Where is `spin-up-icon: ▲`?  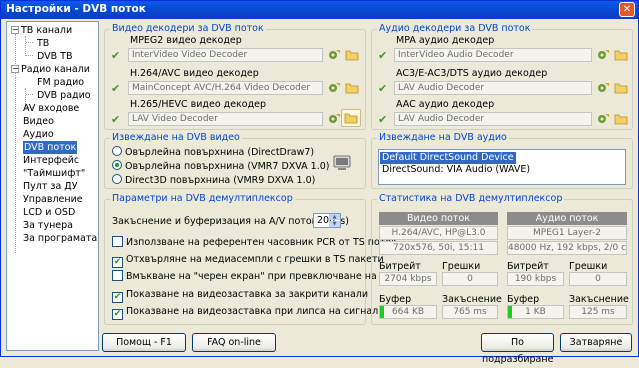 spin-up-icon: ▲ is located at coordinates (334, 217).